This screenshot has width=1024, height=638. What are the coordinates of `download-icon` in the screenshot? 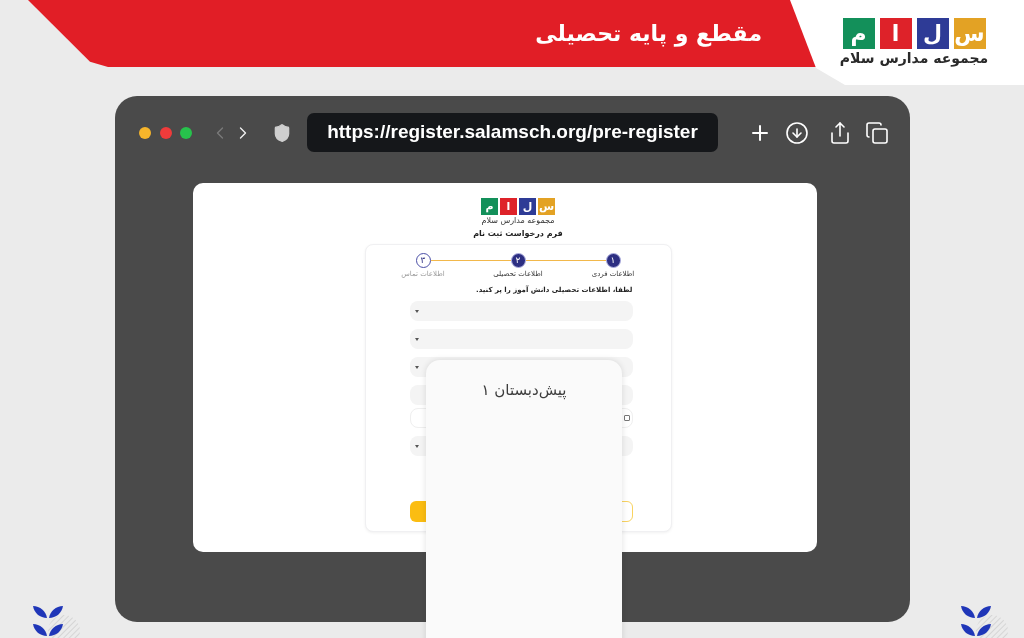 It's located at (797, 132).